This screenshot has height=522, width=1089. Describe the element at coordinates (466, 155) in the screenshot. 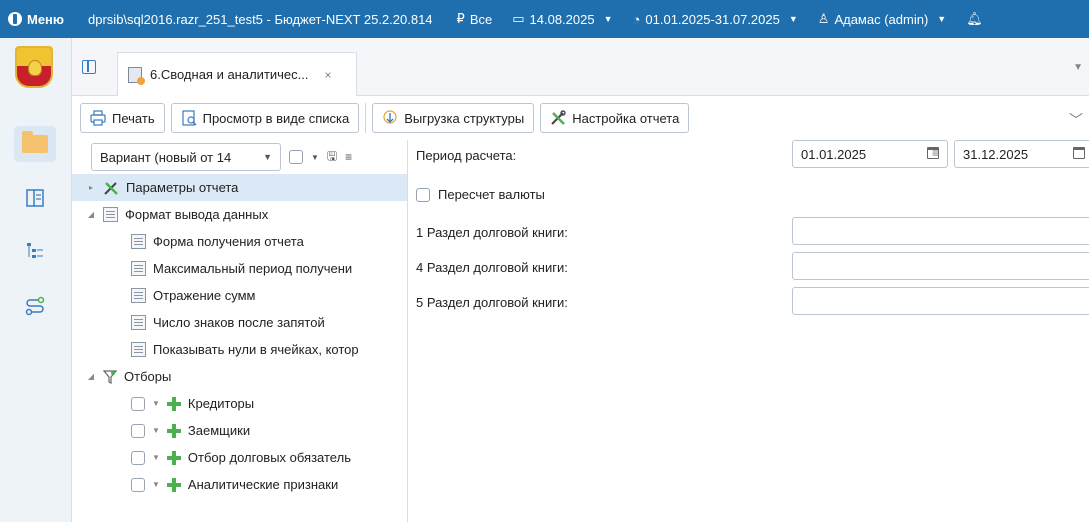

I see `period-label: Период расчета:` at that location.